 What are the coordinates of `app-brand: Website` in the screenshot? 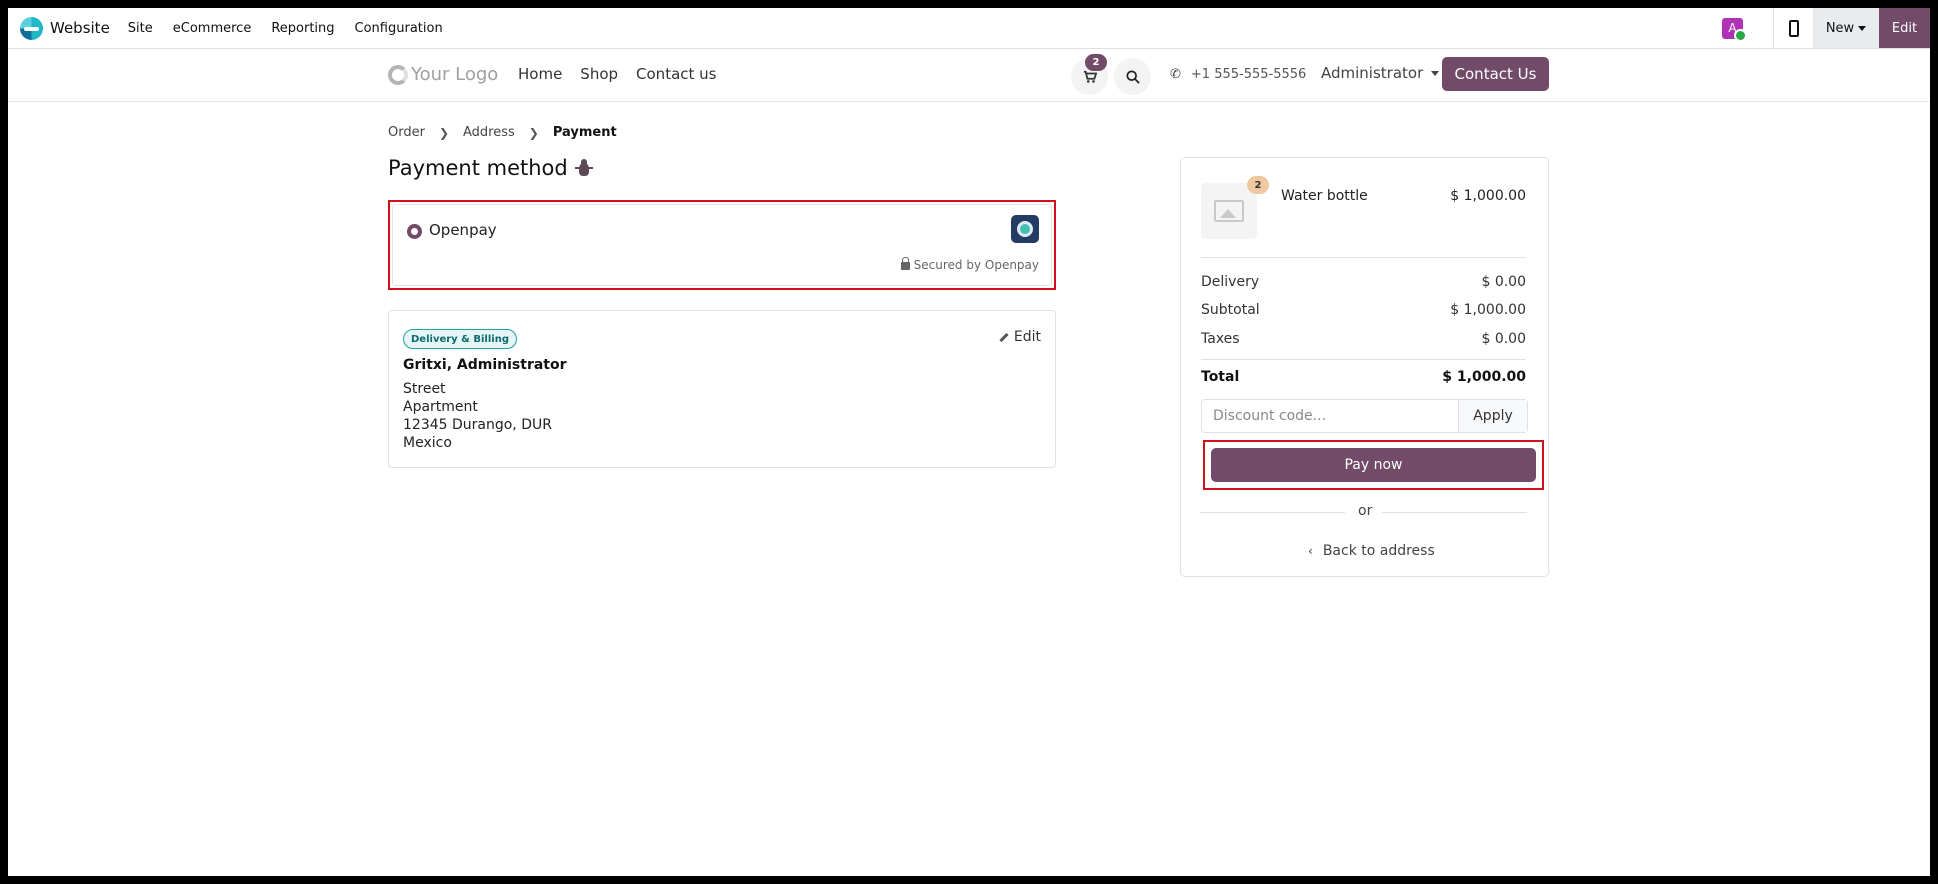 It's located at (65, 28).